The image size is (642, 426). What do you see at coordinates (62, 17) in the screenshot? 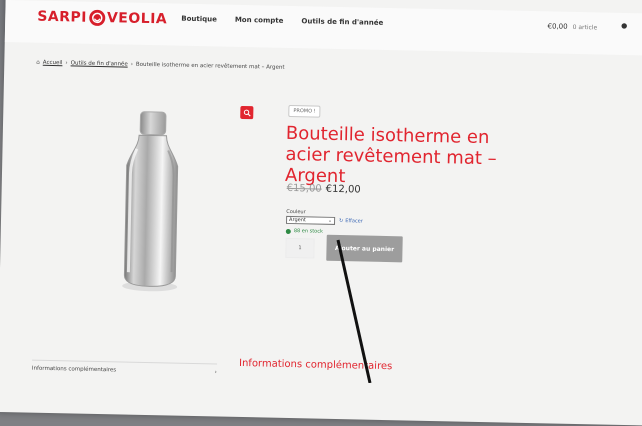
I see `brand-left: SARPI` at bounding box center [62, 17].